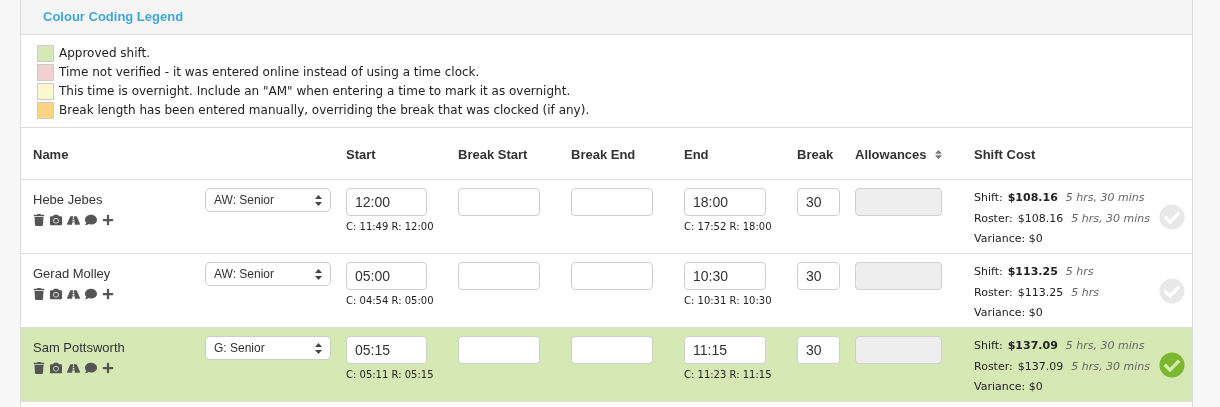 The width and height of the screenshot is (1220, 407). Describe the element at coordinates (79, 348) in the screenshot. I see `employee-name: Sam Pottsworth` at that location.